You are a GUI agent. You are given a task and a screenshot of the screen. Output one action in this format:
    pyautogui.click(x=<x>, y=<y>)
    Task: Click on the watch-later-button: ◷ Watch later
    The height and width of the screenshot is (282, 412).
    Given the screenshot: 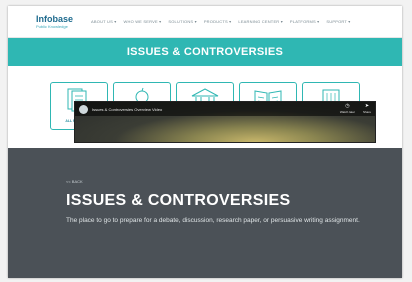 What is the action you would take?
    pyautogui.click(x=347, y=109)
    